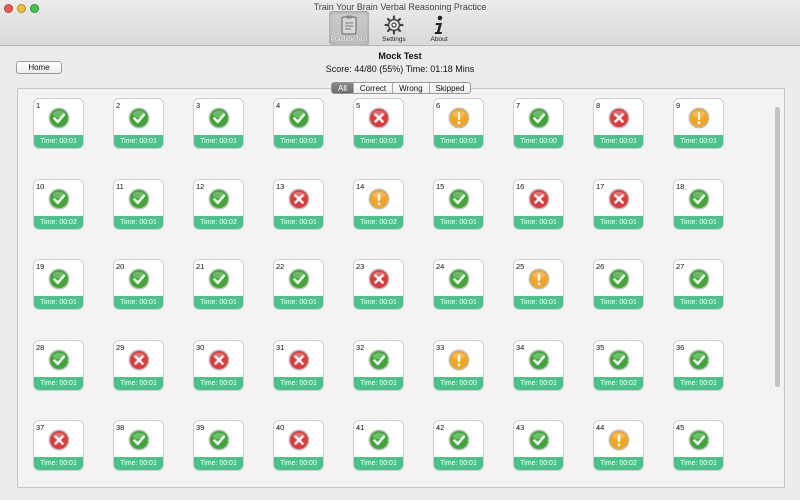 The width and height of the screenshot is (800, 500). What do you see at coordinates (200, 266) in the screenshot?
I see `question-number: 21` at bounding box center [200, 266].